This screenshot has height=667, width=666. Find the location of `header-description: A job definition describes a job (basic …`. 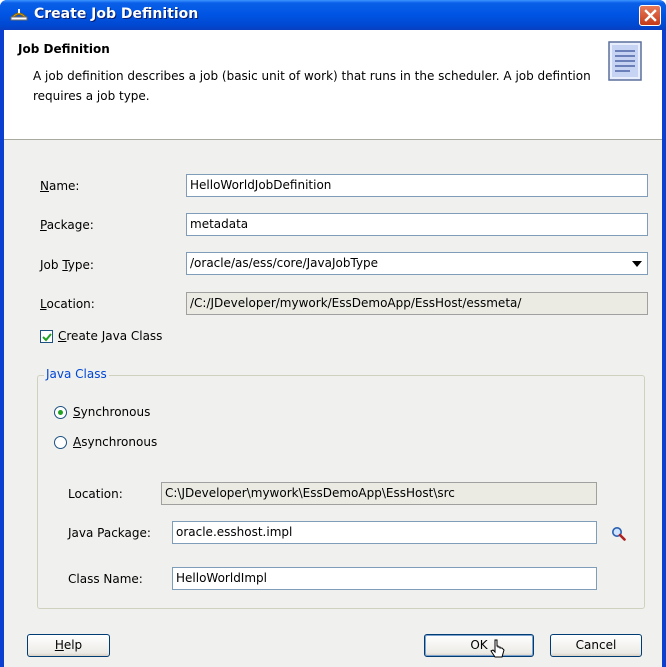

header-description: A job definition describes a job (basic … is located at coordinates (312, 86).